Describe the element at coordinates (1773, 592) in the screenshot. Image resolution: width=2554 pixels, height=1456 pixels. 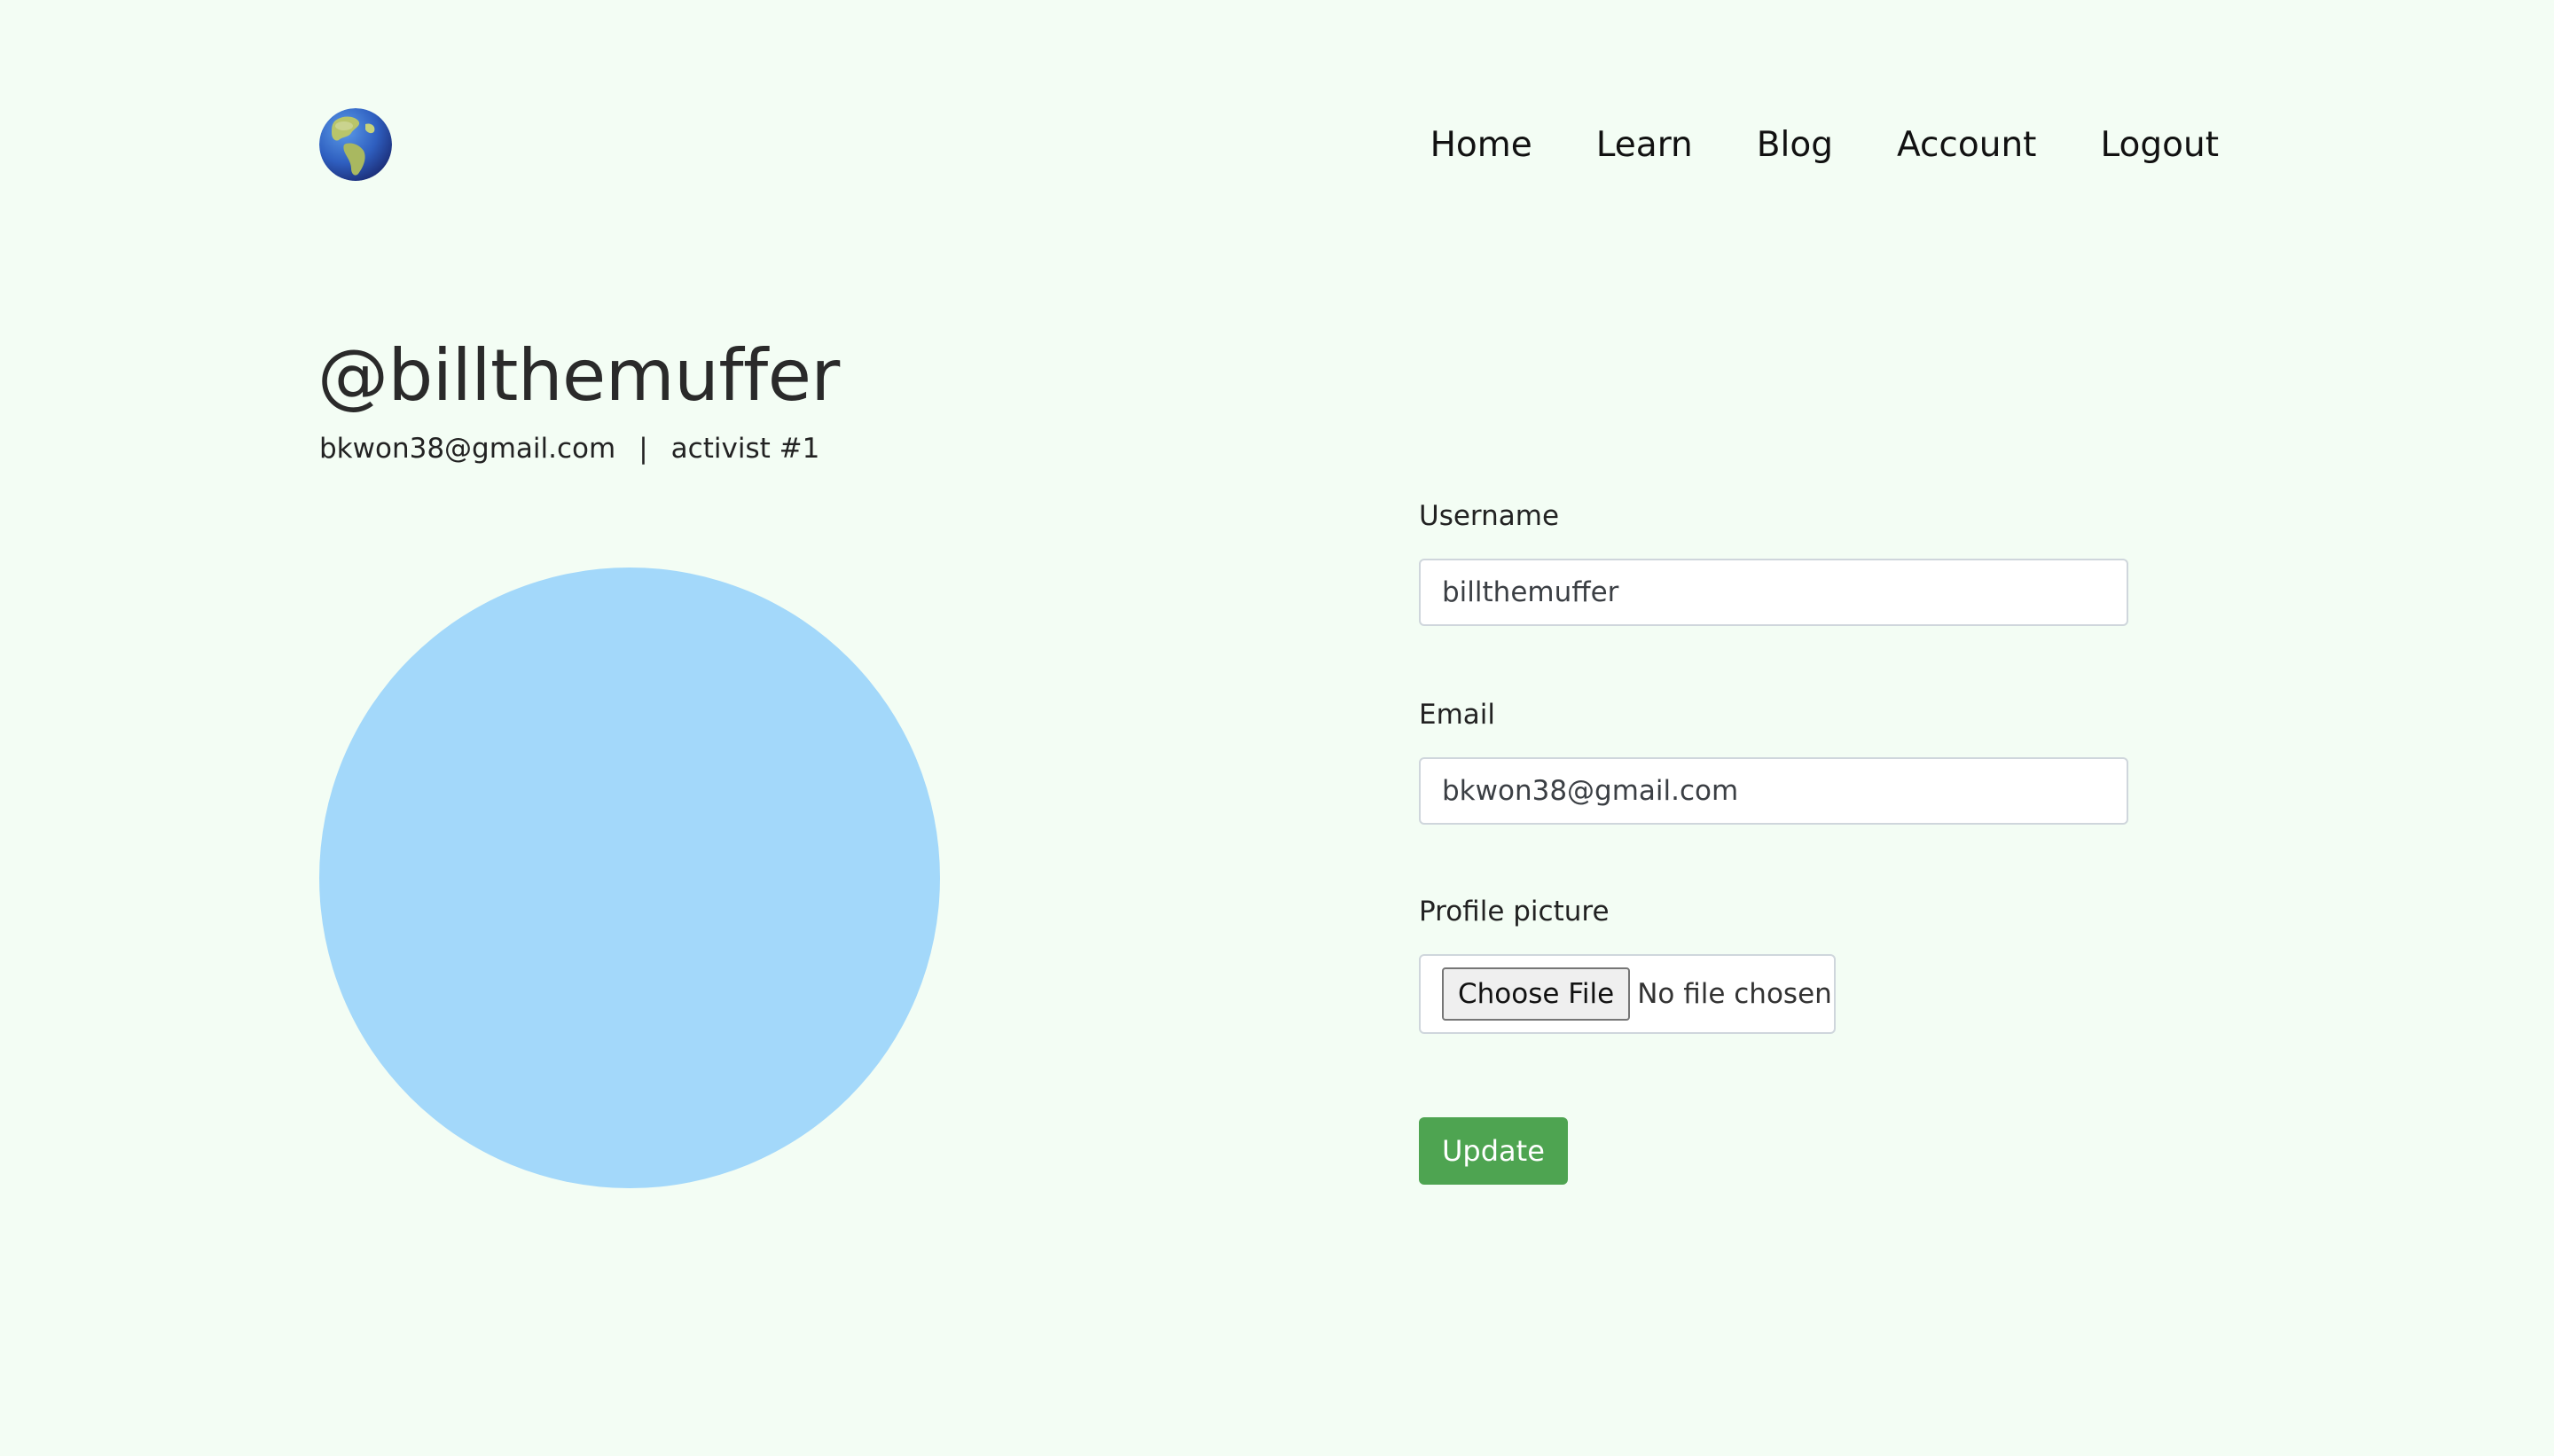
I see `username-input` at that location.